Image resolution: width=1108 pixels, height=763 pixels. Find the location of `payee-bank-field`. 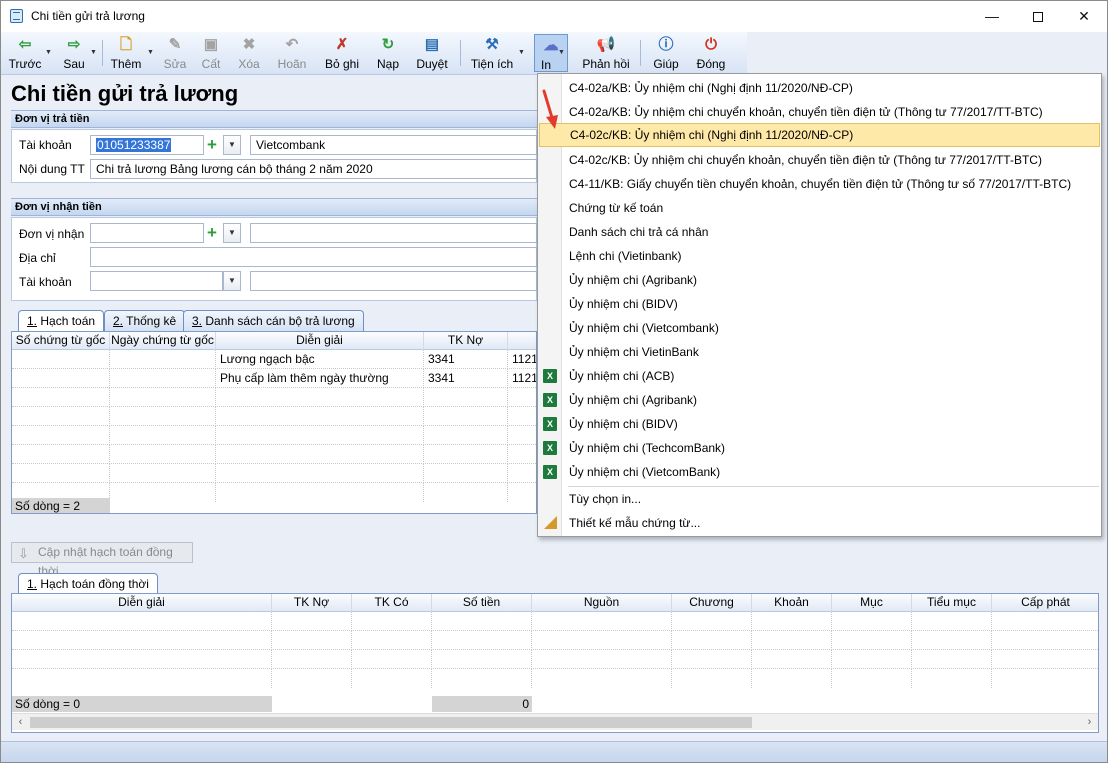

payee-bank-field is located at coordinates (393, 281).